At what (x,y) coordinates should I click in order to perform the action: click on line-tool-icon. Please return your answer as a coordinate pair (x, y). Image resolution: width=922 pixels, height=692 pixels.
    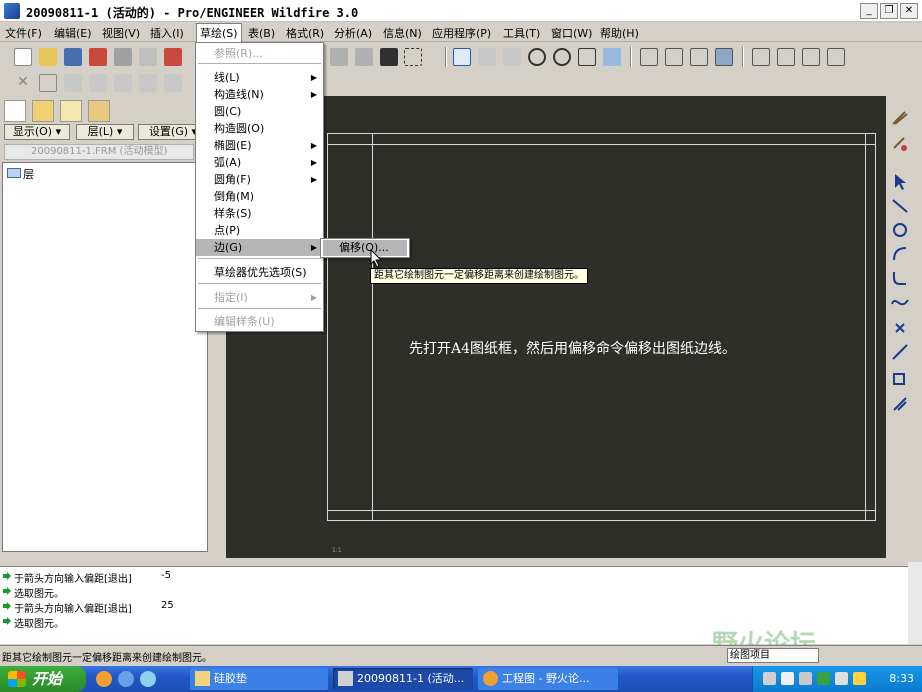
    Looking at the image, I should click on (902, 207).